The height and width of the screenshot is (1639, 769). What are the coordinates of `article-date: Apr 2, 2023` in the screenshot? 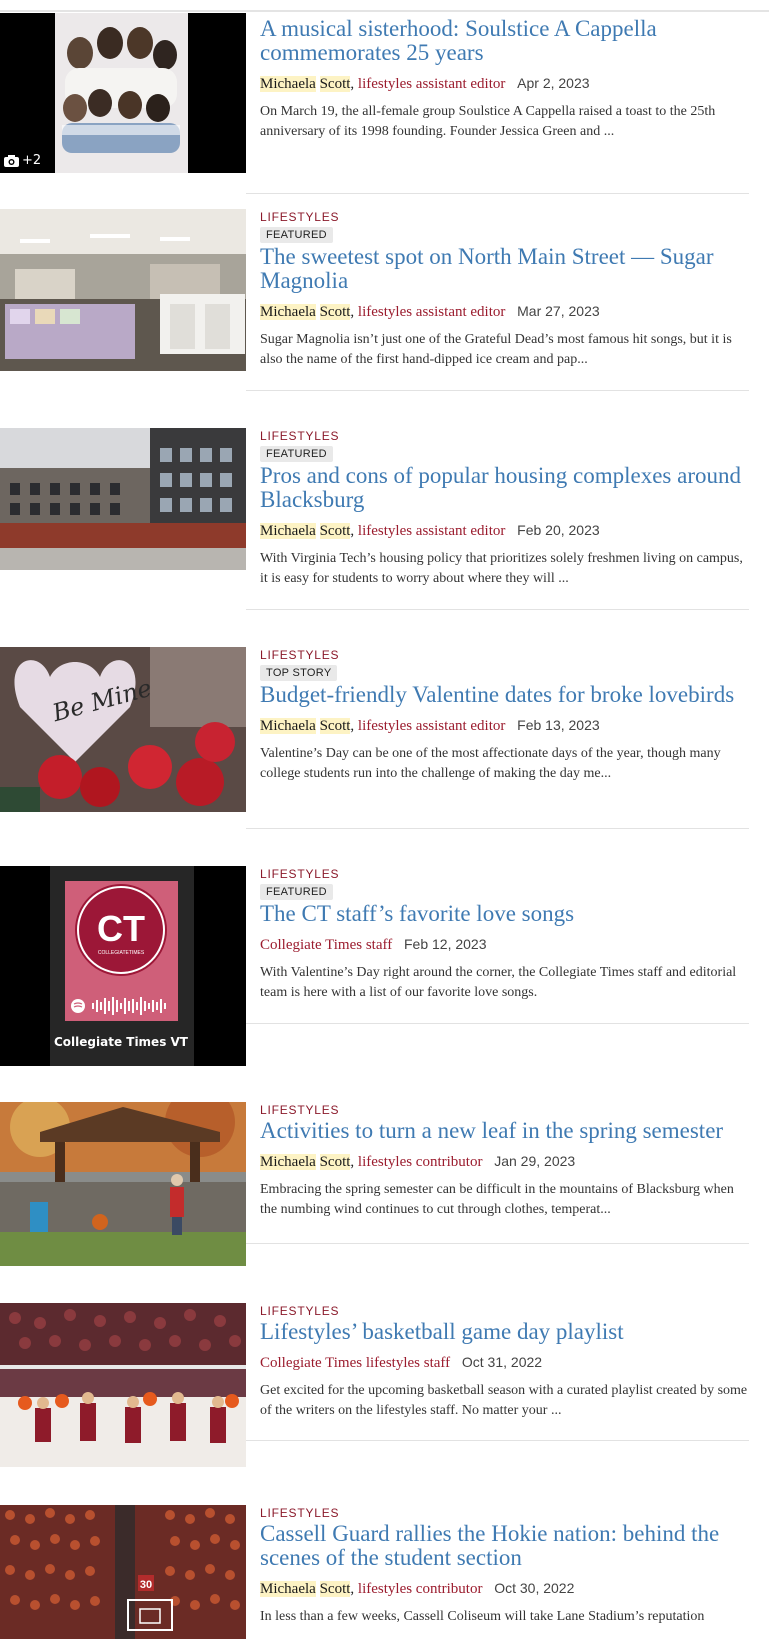 It's located at (553, 83).